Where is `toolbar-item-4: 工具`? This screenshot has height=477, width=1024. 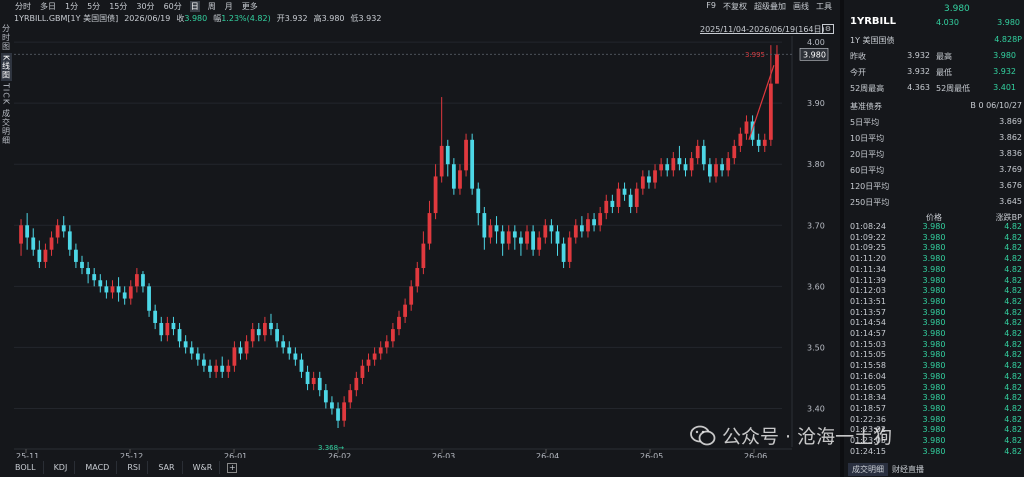
toolbar-item-4: 工具 is located at coordinates (824, 6).